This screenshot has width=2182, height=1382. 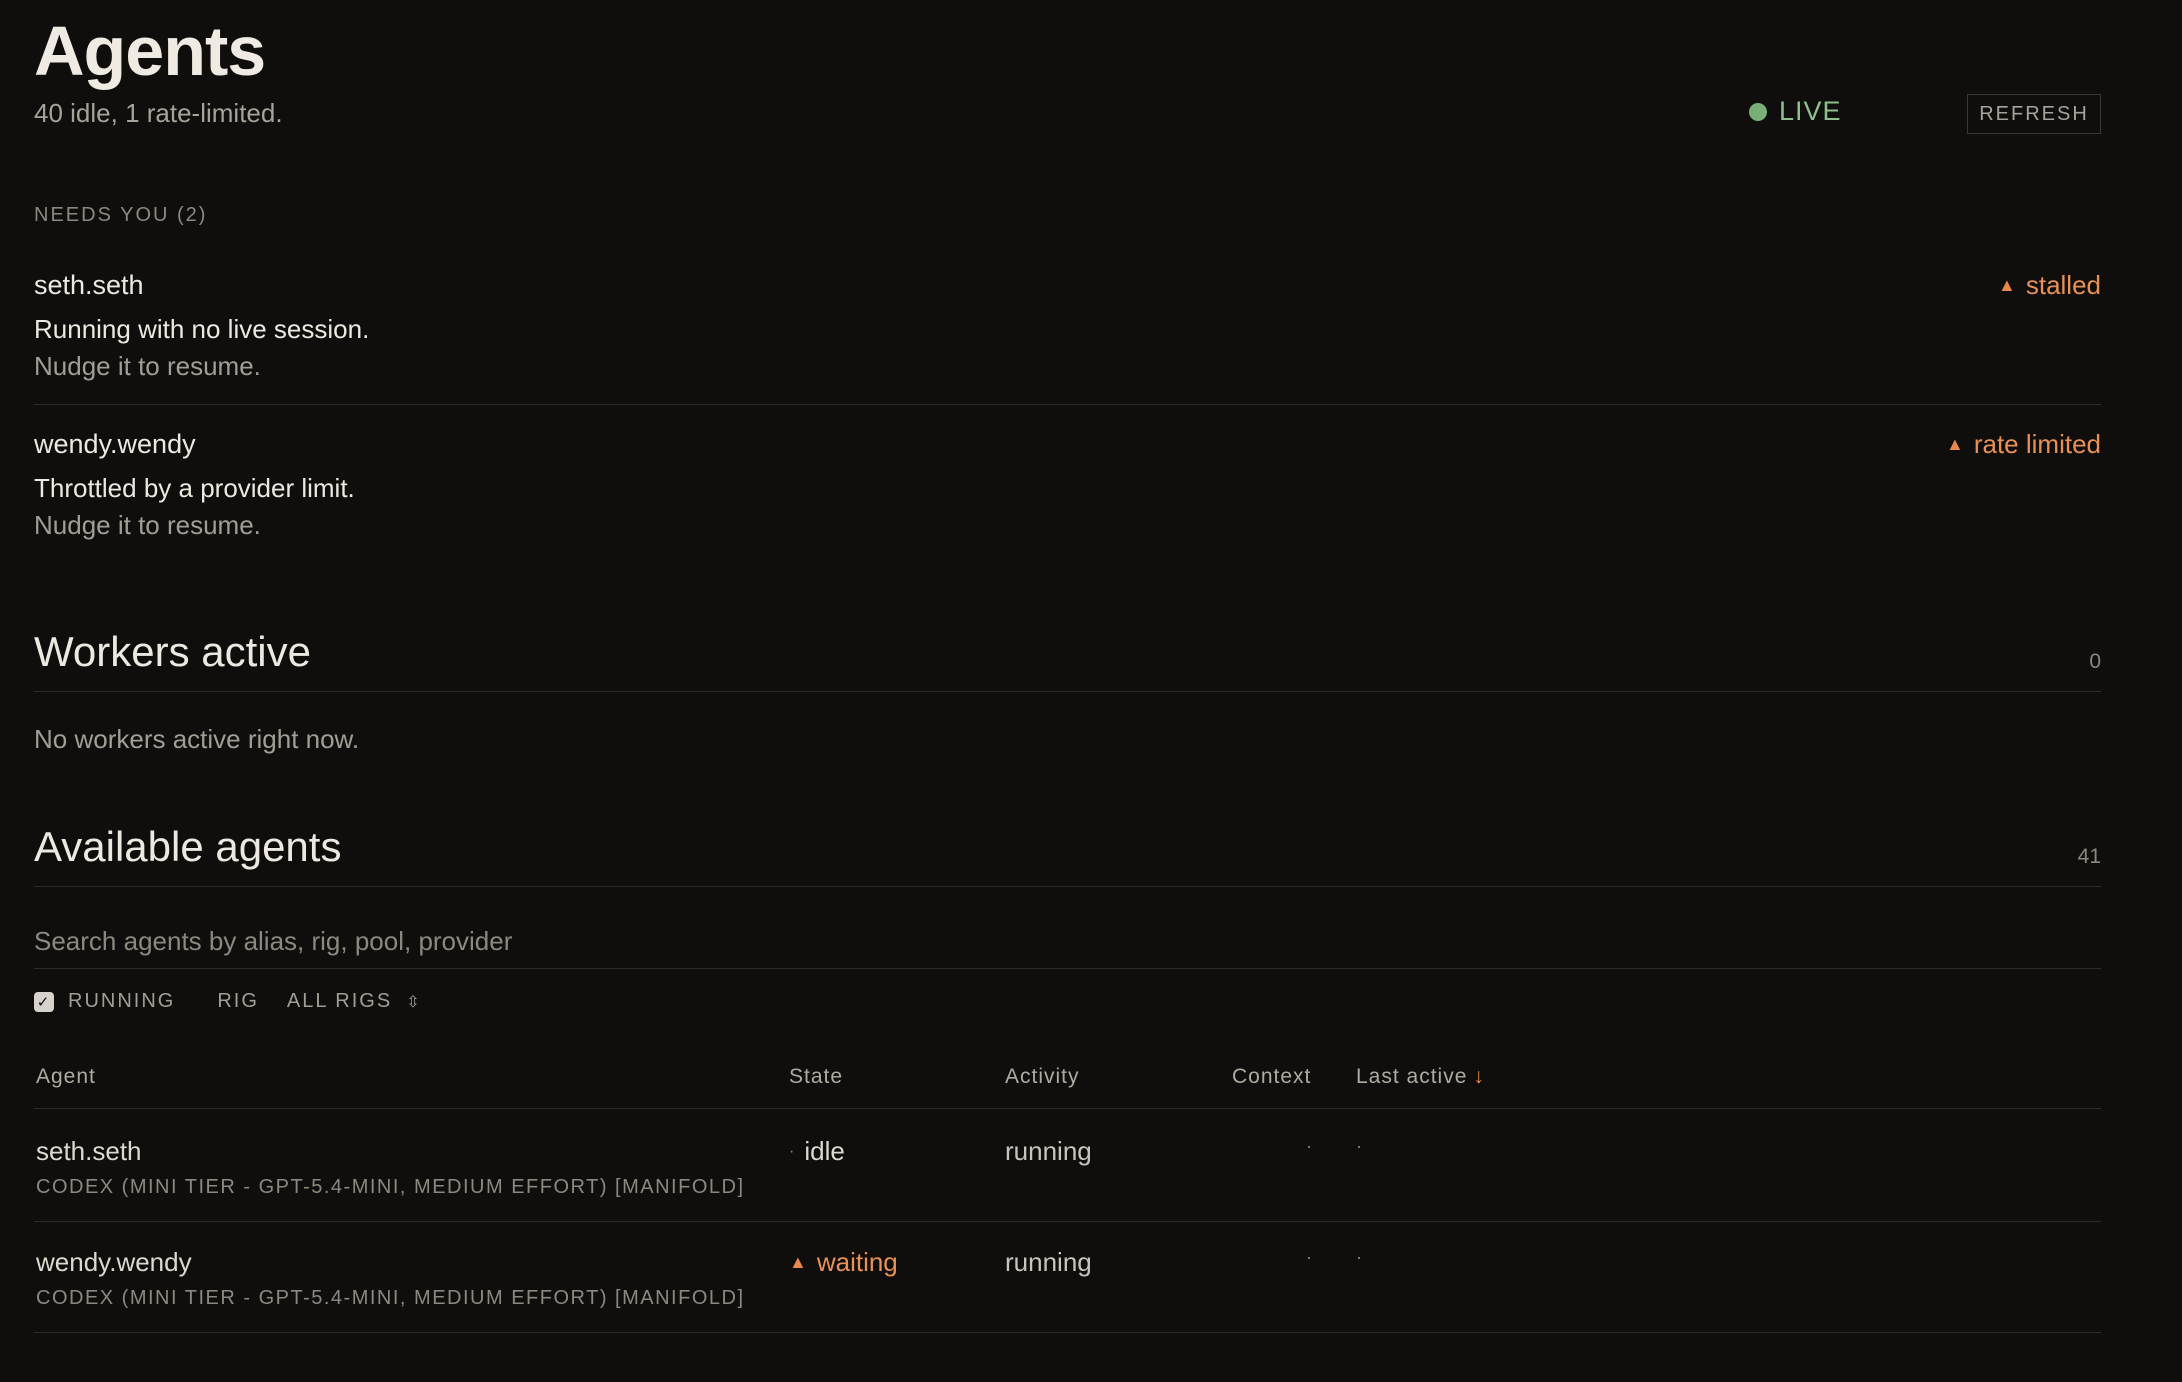 What do you see at coordinates (115, 444) in the screenshot?
I see `attention-item-name: wendy.wendy` at bounding box center [115, 444].